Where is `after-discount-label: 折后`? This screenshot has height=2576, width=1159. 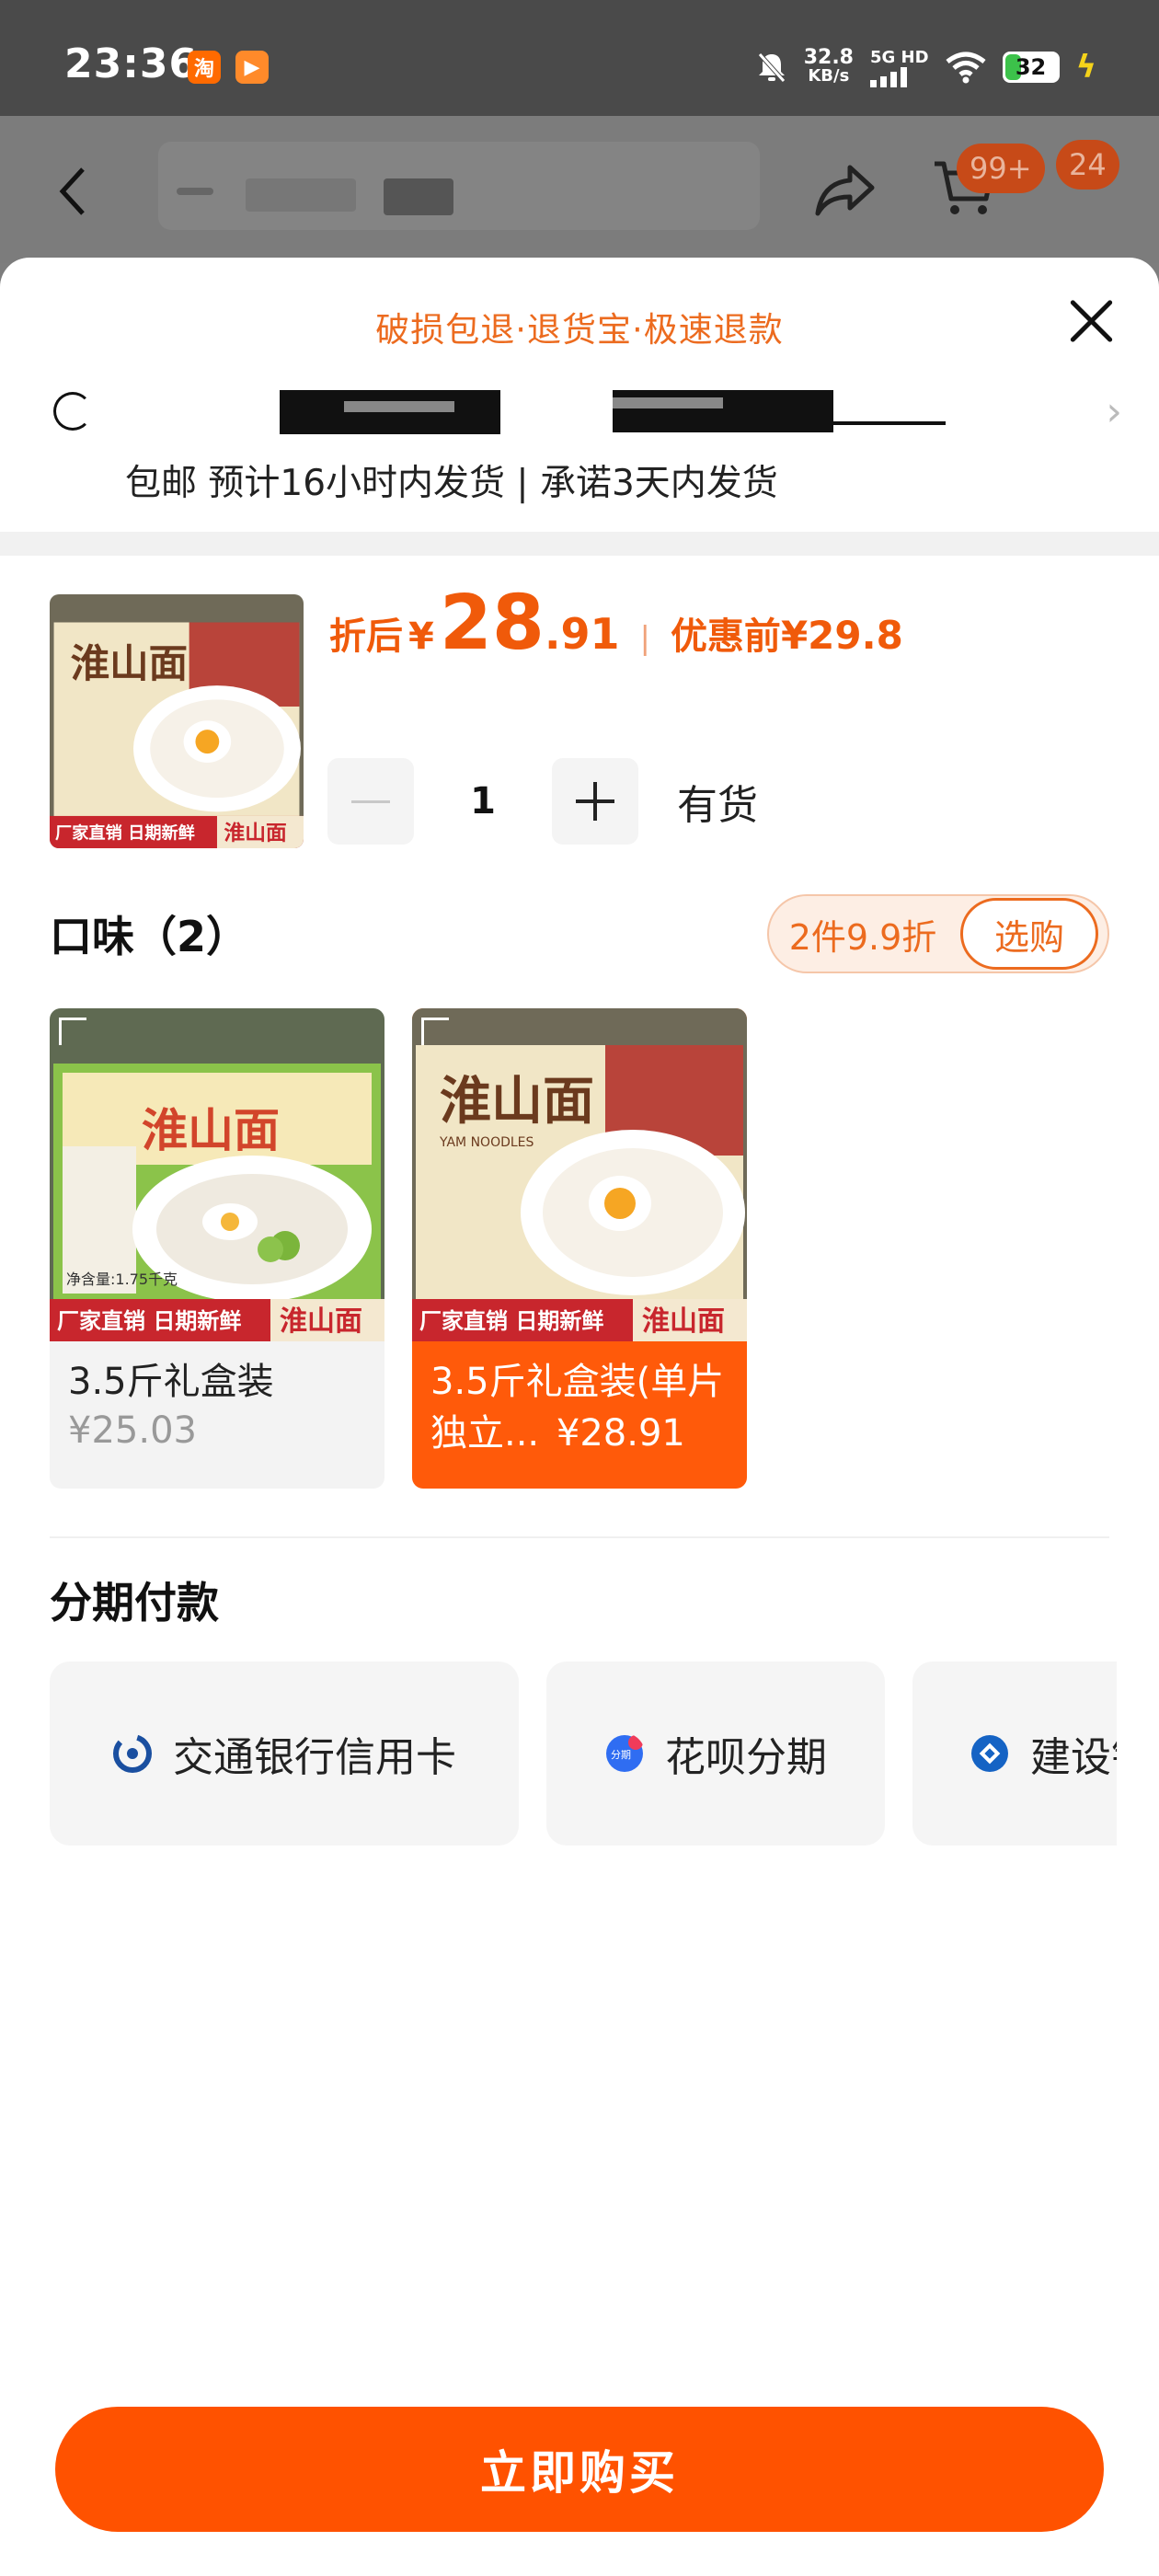
after-discount-label: 折后 is located at coordinates (366, 636).